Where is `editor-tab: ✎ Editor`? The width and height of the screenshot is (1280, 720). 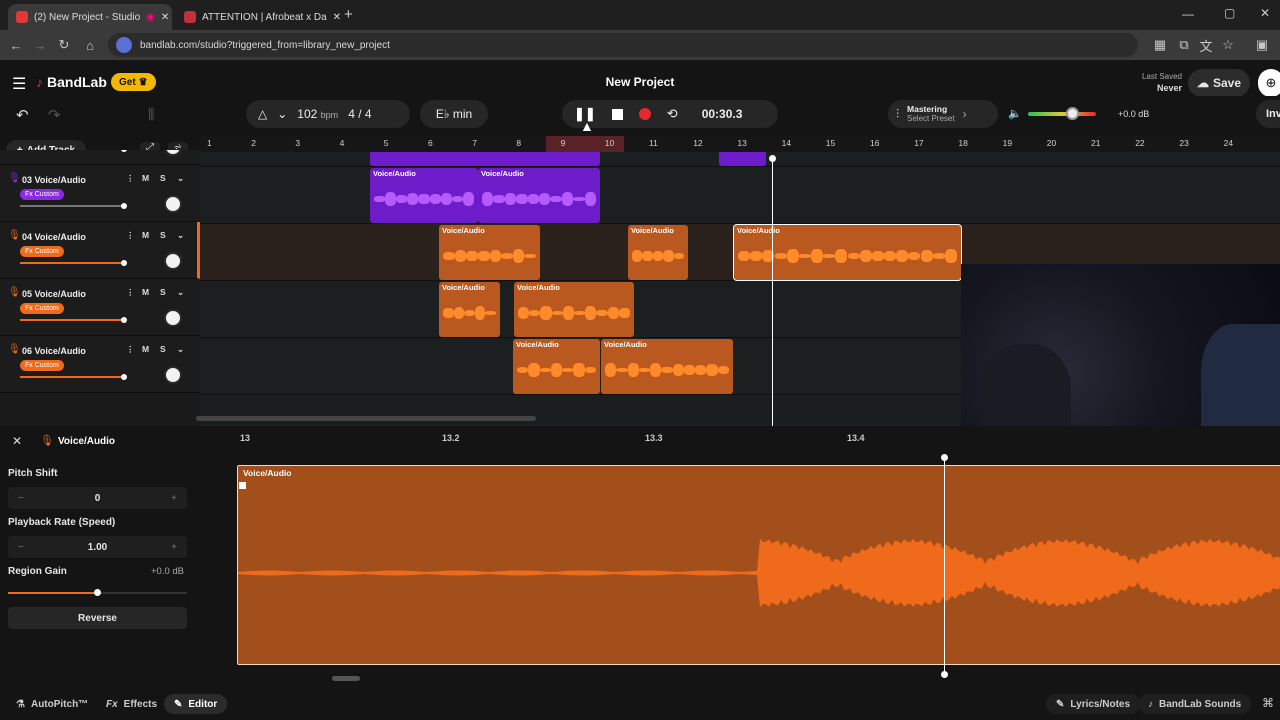
editor-tab: ✎ Editor is located at coordinates (196, 704).